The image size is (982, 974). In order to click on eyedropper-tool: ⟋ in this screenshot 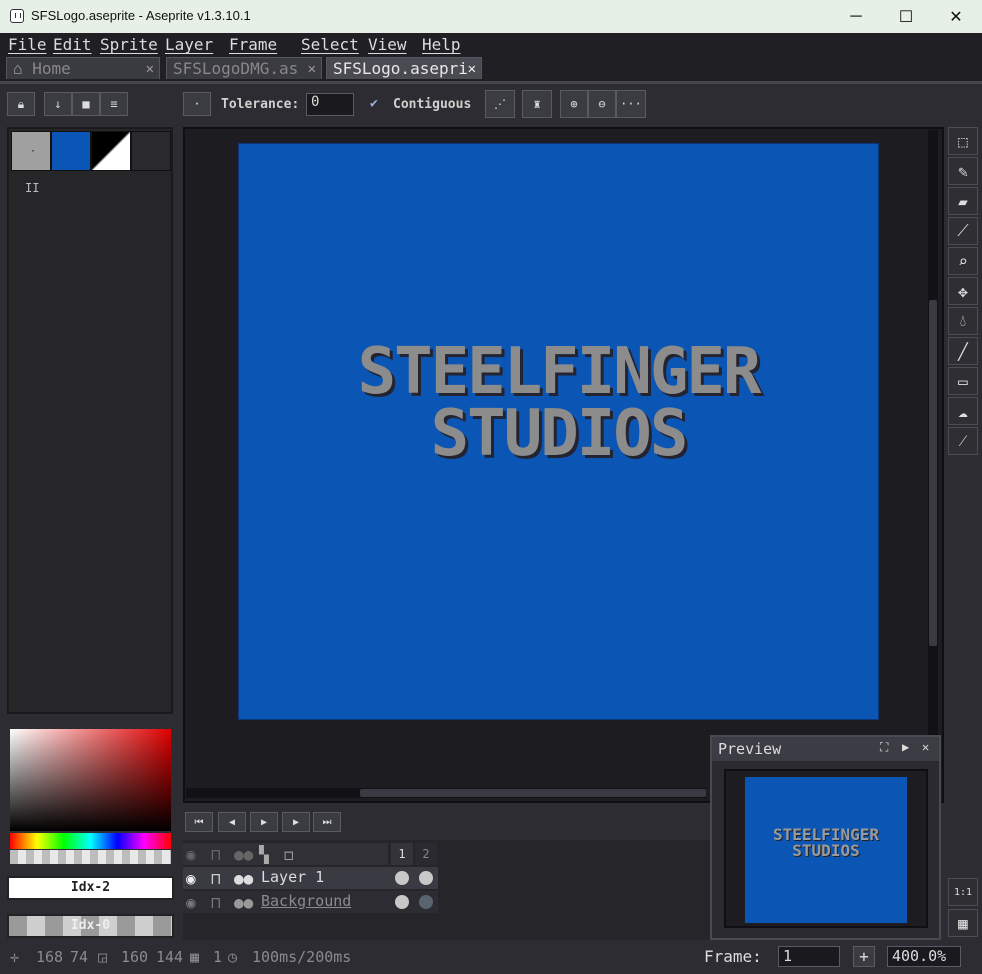, I will do `click(963, 231)`.